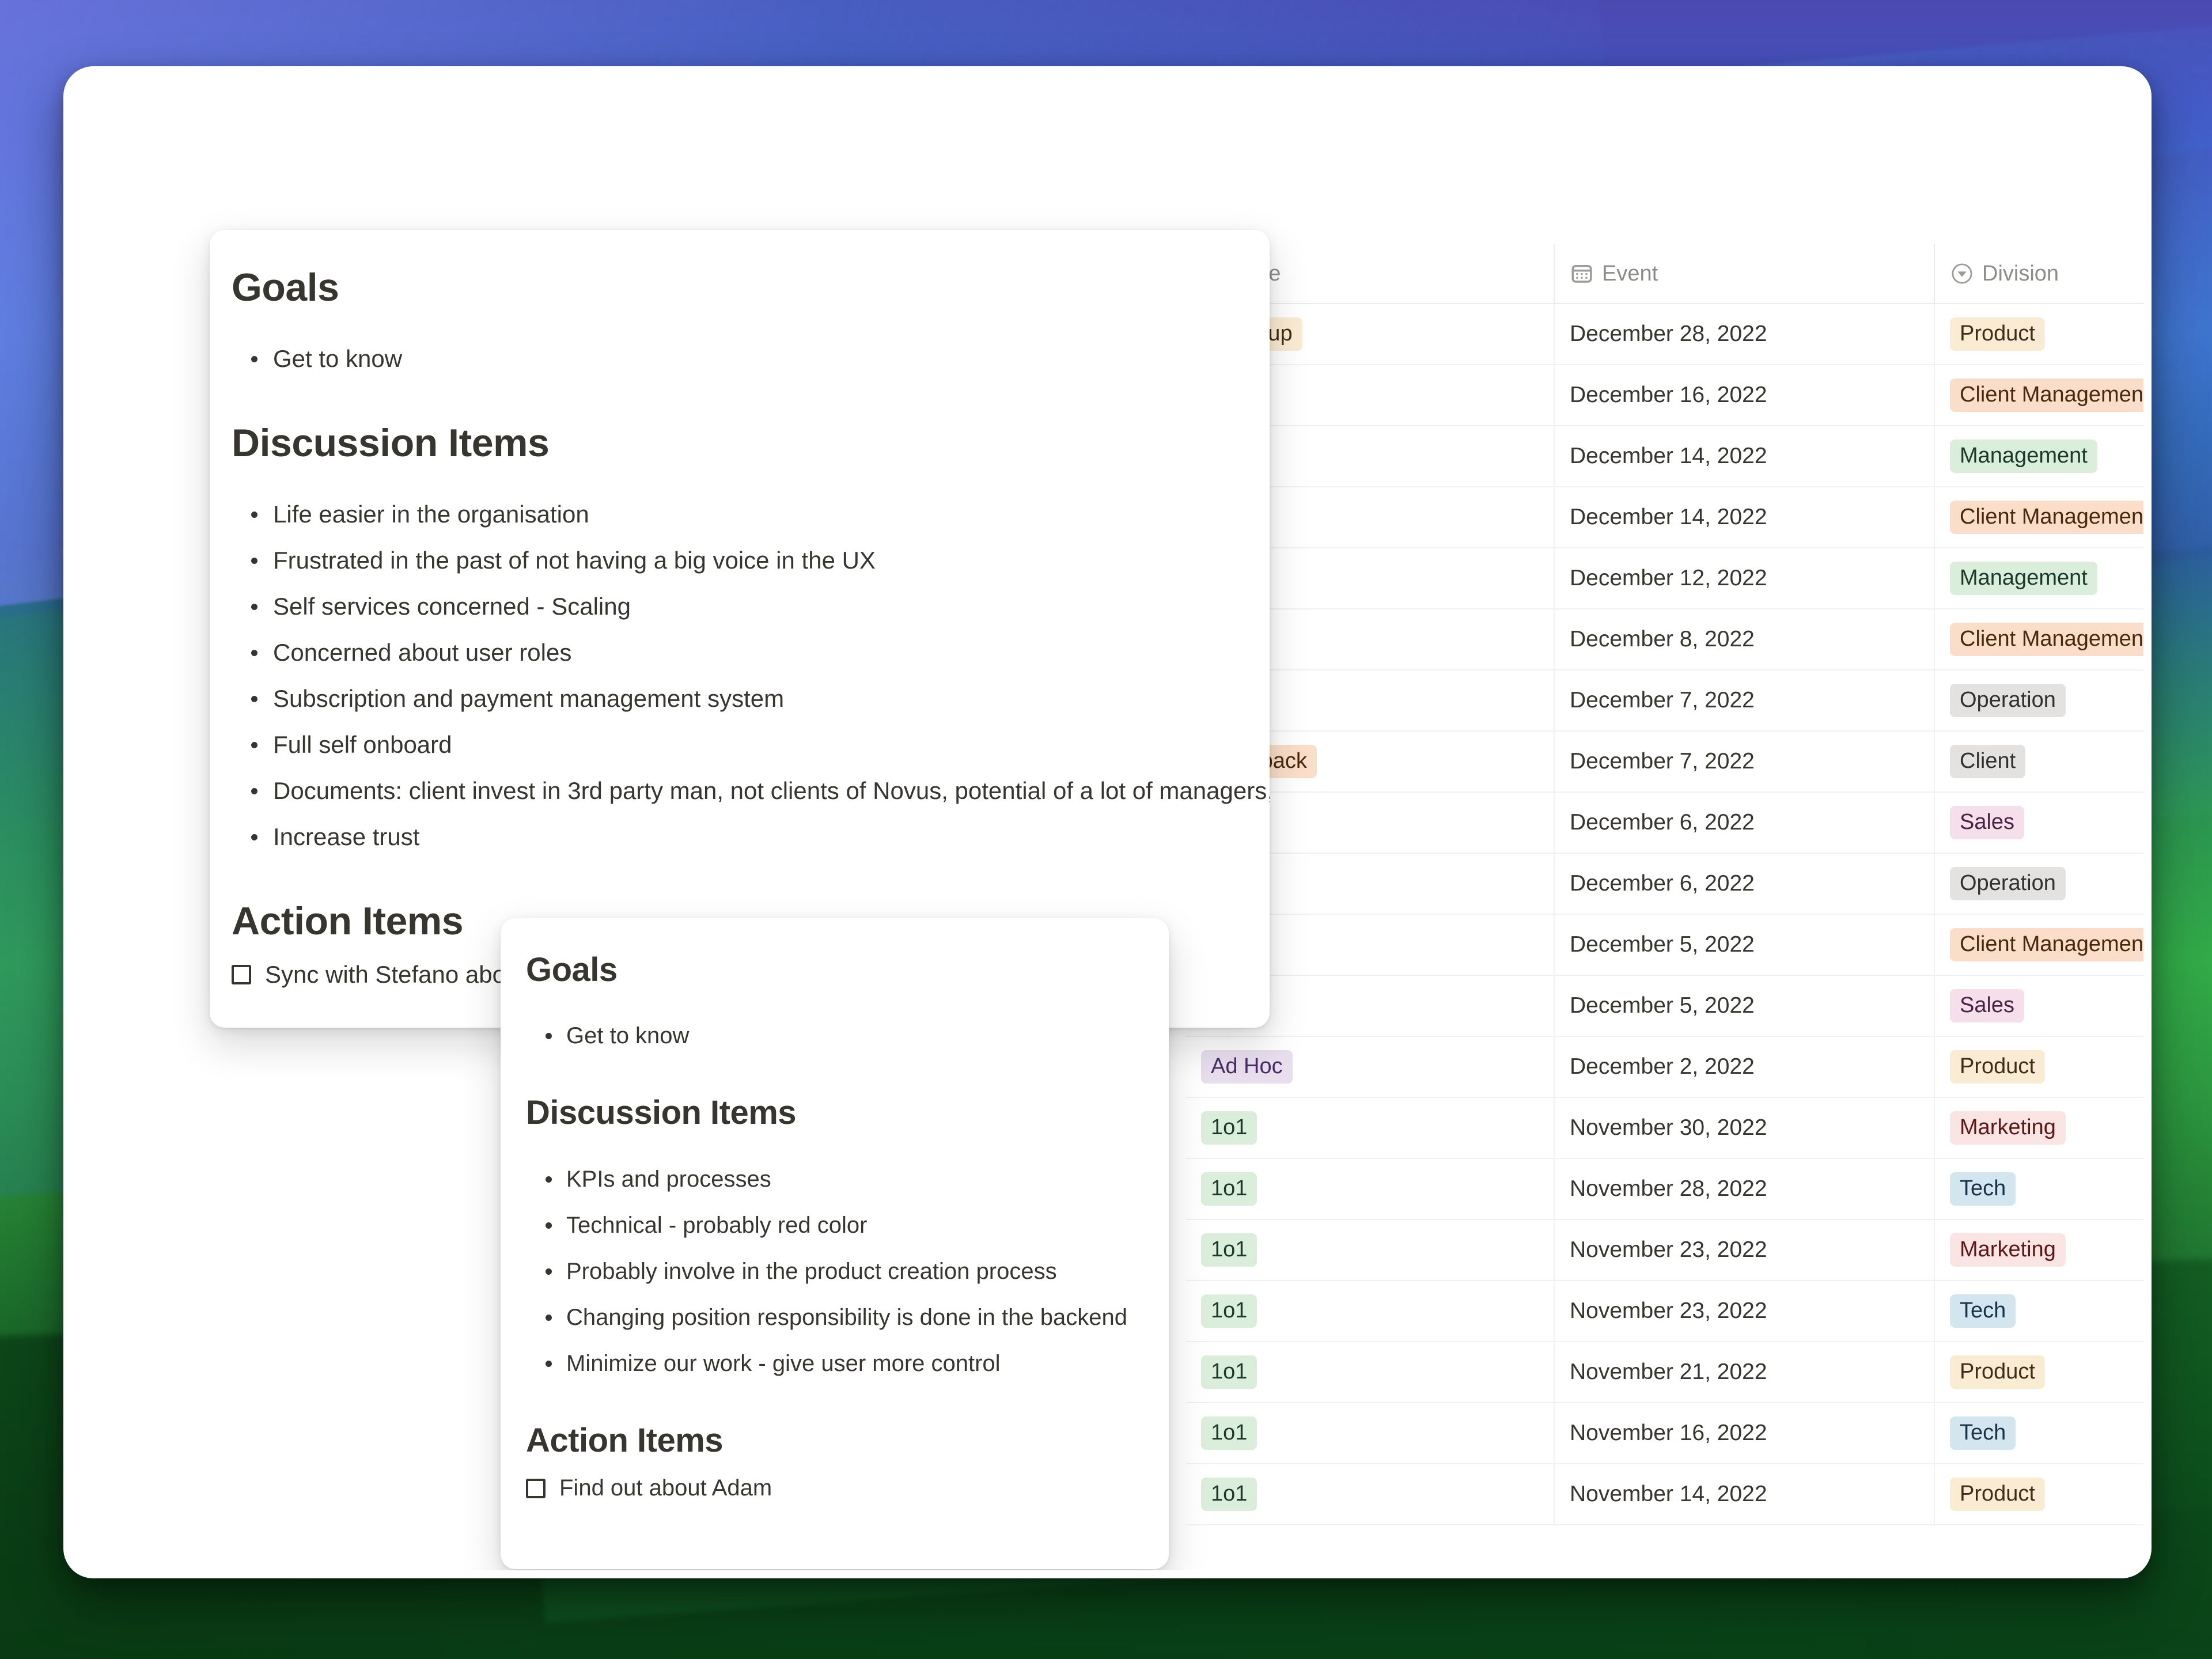 The width and height of the screenshot is (2212, 1659). I want to click on event-date: December 12, 2022, so click(1668, 578).